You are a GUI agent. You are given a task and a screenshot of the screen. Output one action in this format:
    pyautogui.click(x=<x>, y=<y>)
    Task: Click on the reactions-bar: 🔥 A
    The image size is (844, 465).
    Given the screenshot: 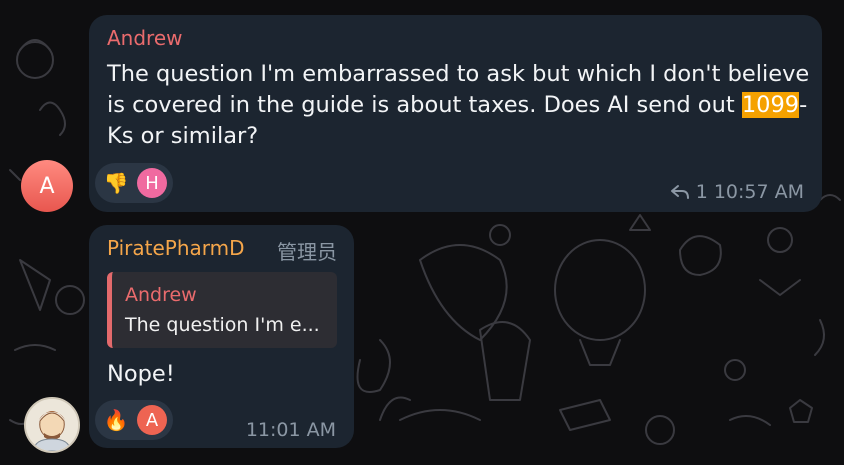 What is the action you would take?
    pyautogui.click(x=134, y=420)
    